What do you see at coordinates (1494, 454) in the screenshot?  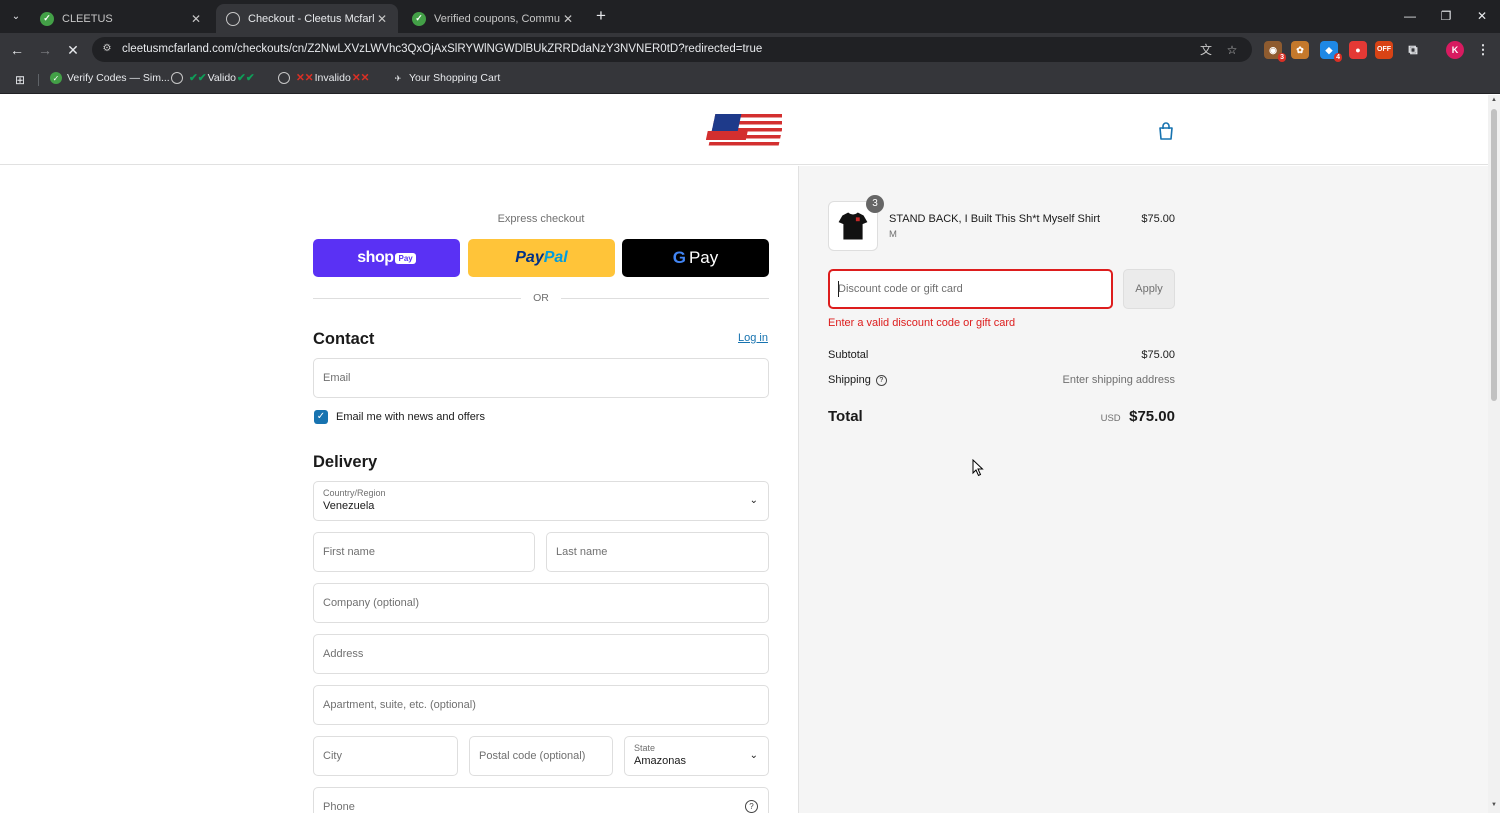 I see `page-scrollbar: ▲ ▼` at bounding box center [1494, 454].